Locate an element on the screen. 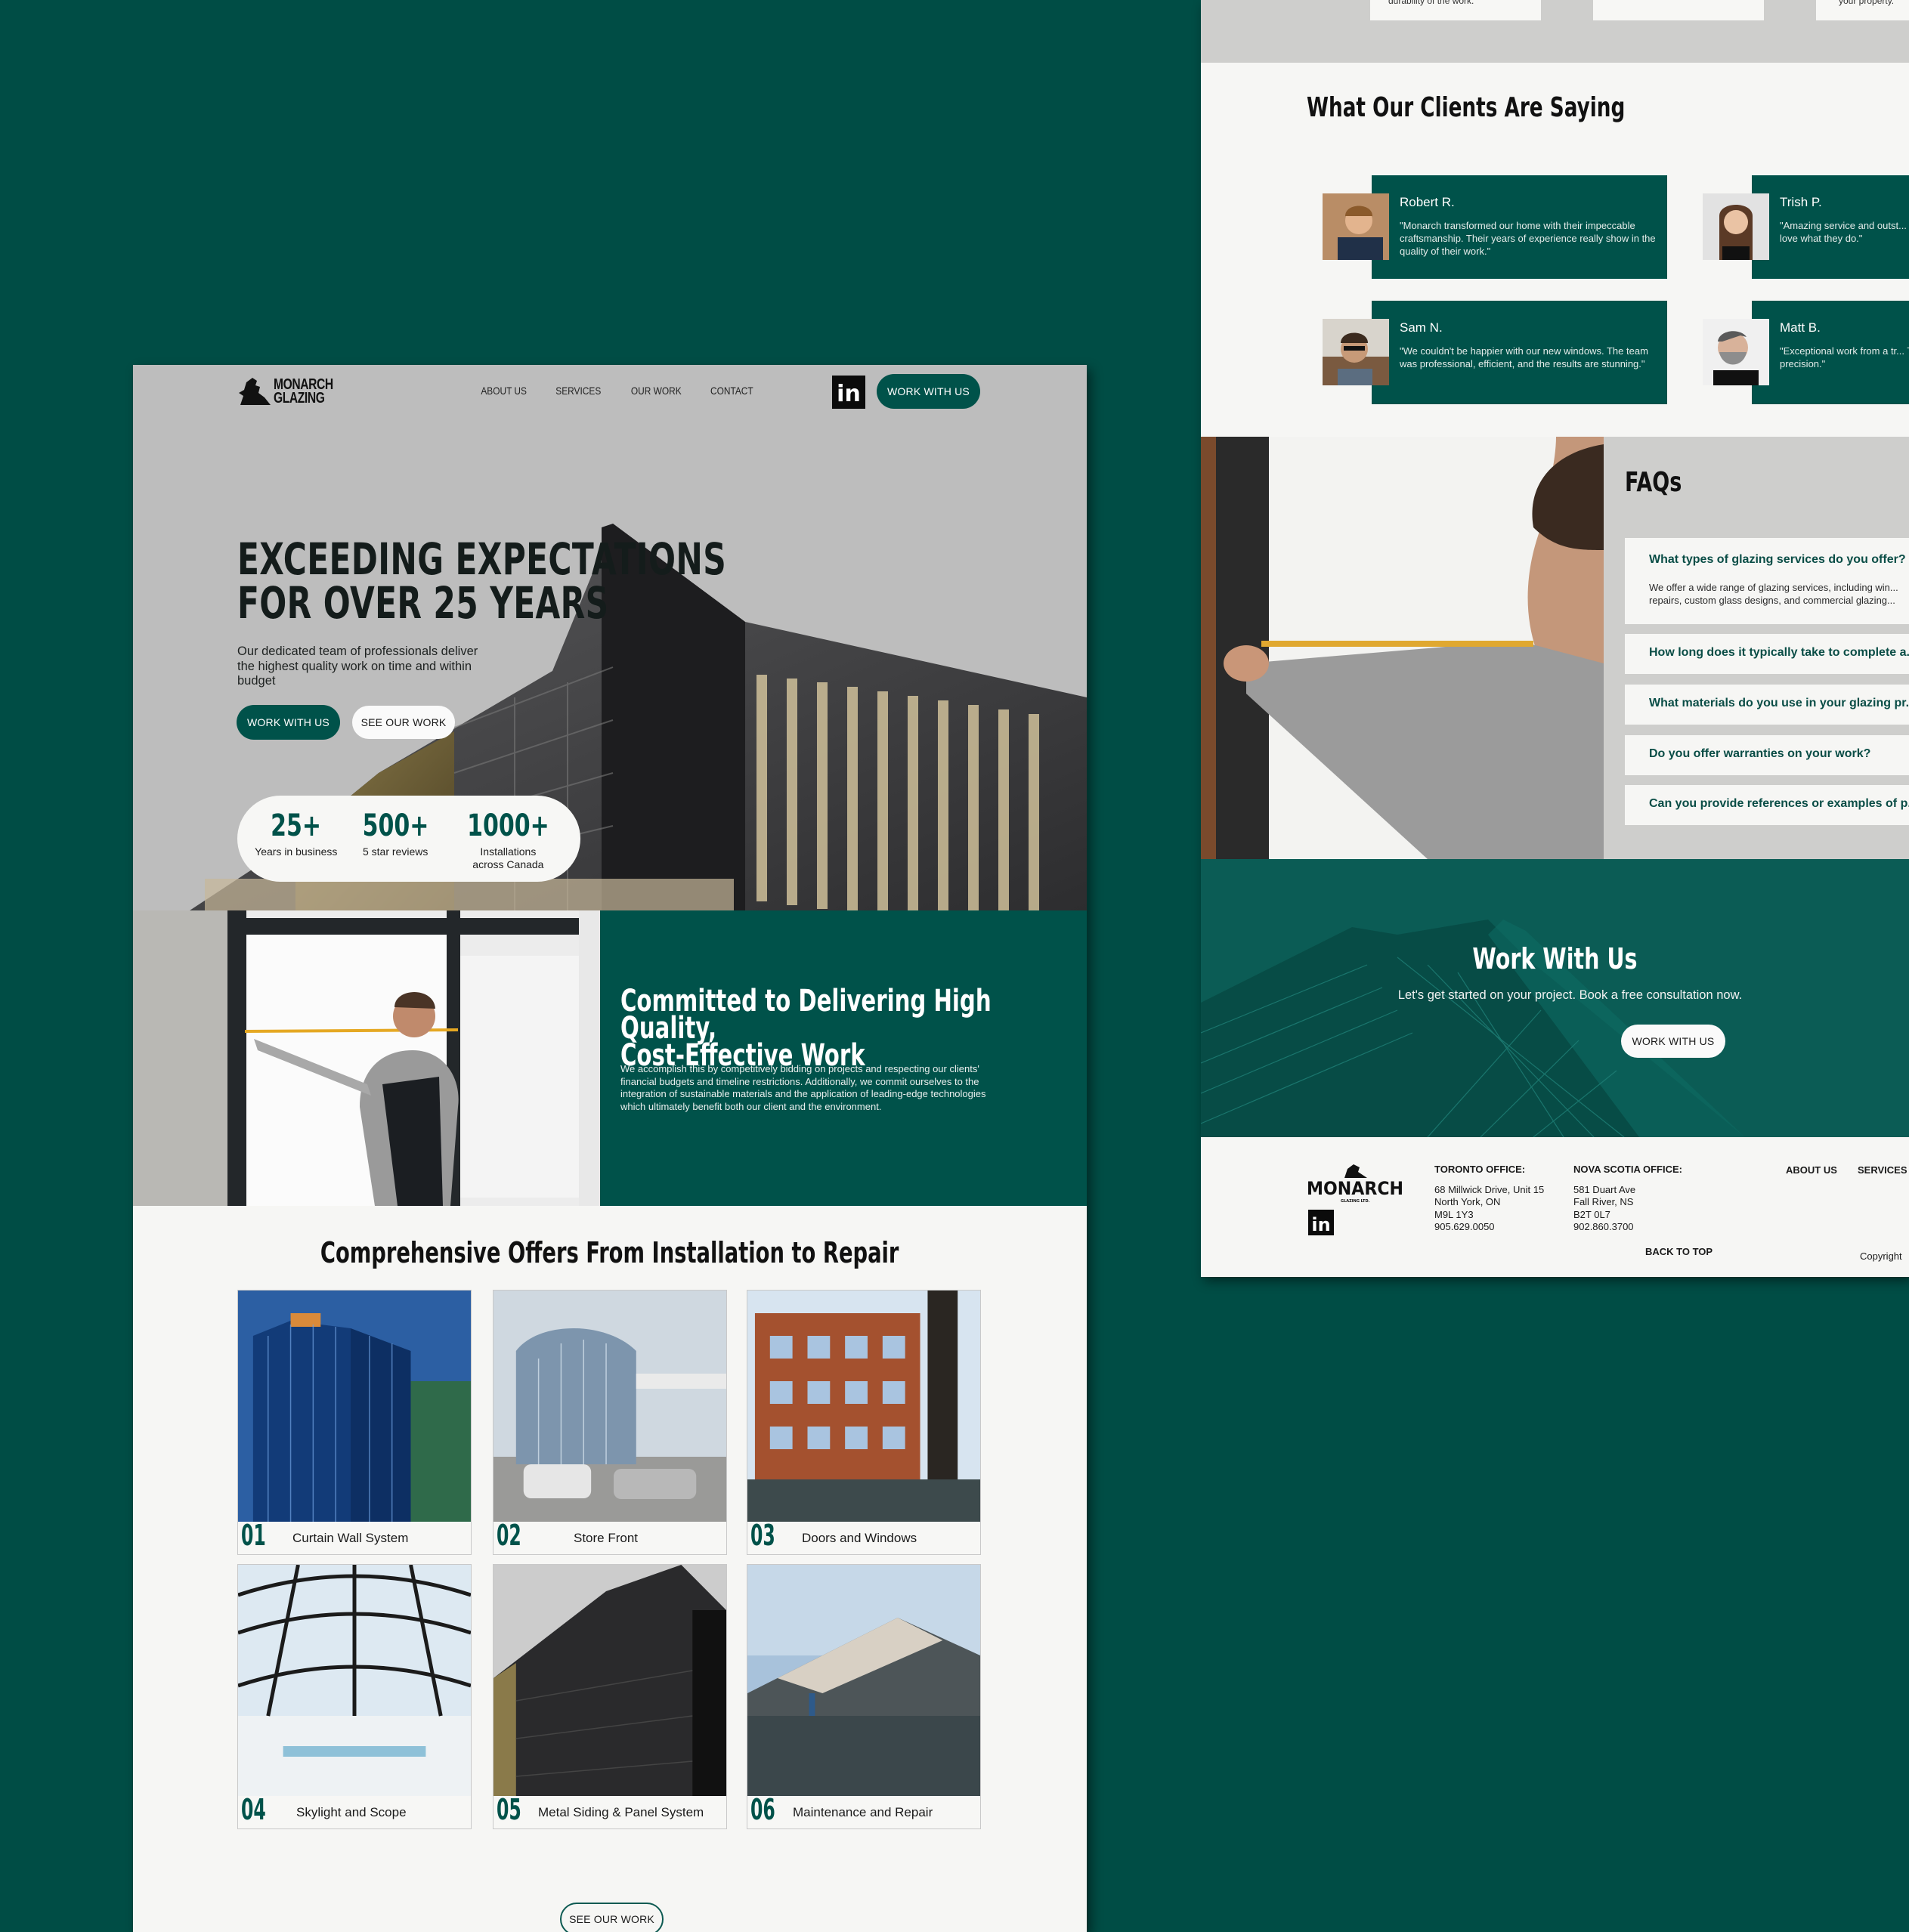 The width and height of the screenshot is (1909, 1932). office-phone: 902.860.3700 is located at coordinates (1628, 1227).